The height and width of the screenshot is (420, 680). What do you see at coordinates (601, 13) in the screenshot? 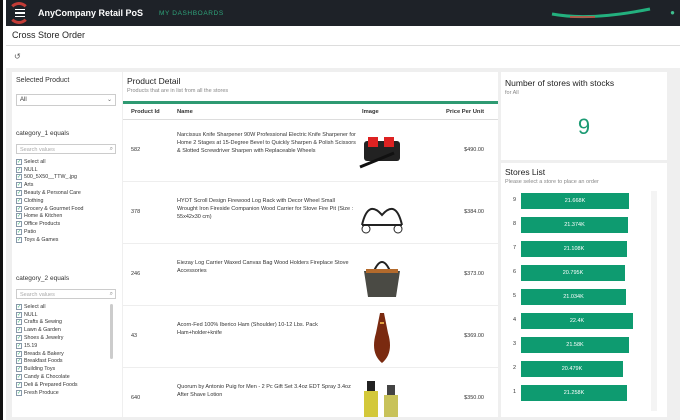
I see `decorative-swoosh-icon` at bounding box center [601, 13].